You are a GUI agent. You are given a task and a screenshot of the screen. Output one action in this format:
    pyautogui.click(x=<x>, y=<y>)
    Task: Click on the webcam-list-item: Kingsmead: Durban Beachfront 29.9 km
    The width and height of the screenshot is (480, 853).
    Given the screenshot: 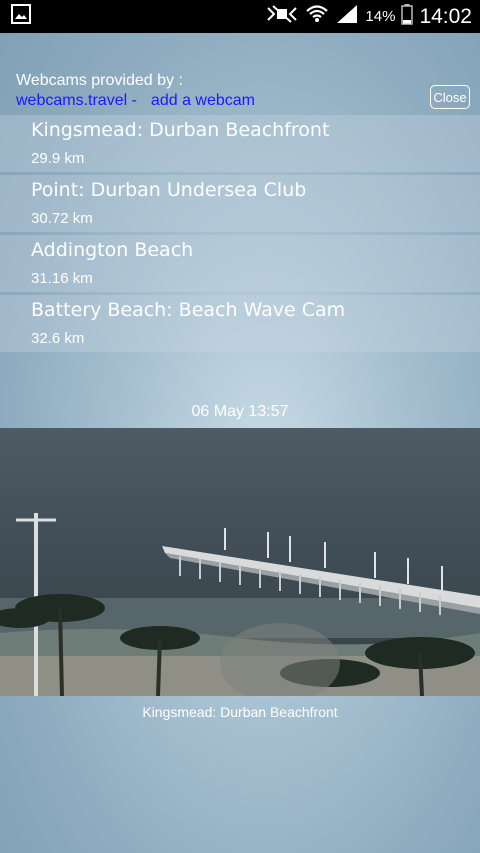 What is the action you would take?
    pyautogui.click(x=240, y=143)
    